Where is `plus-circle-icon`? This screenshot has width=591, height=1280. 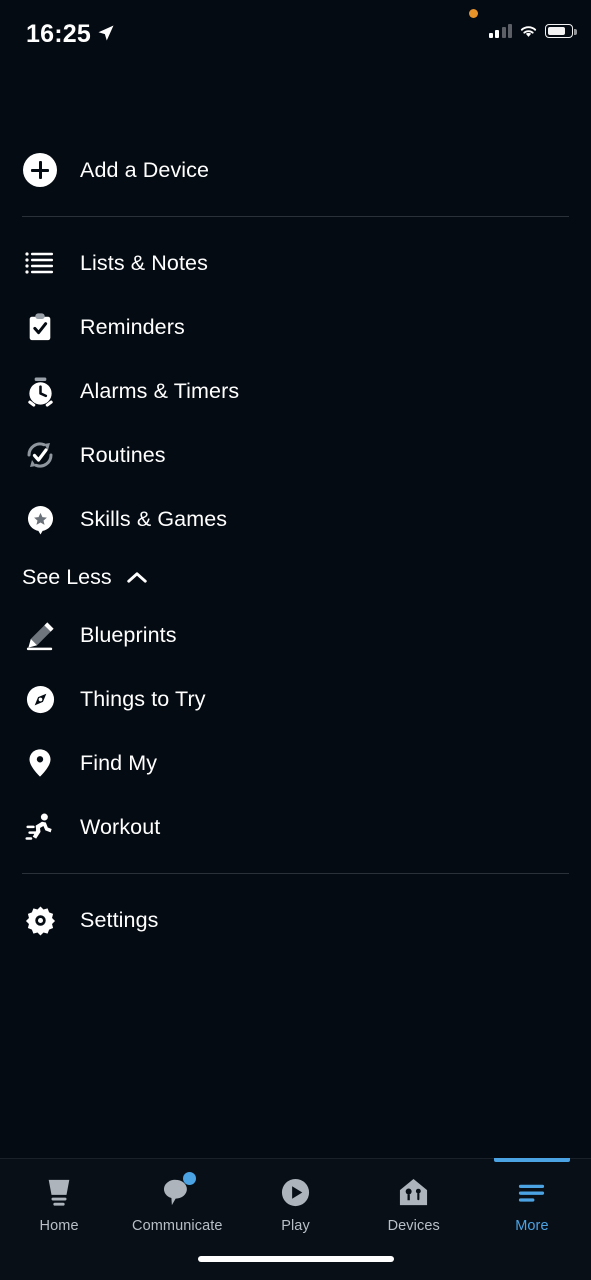
plus-circle-icon is located at coordinates (40, 170).